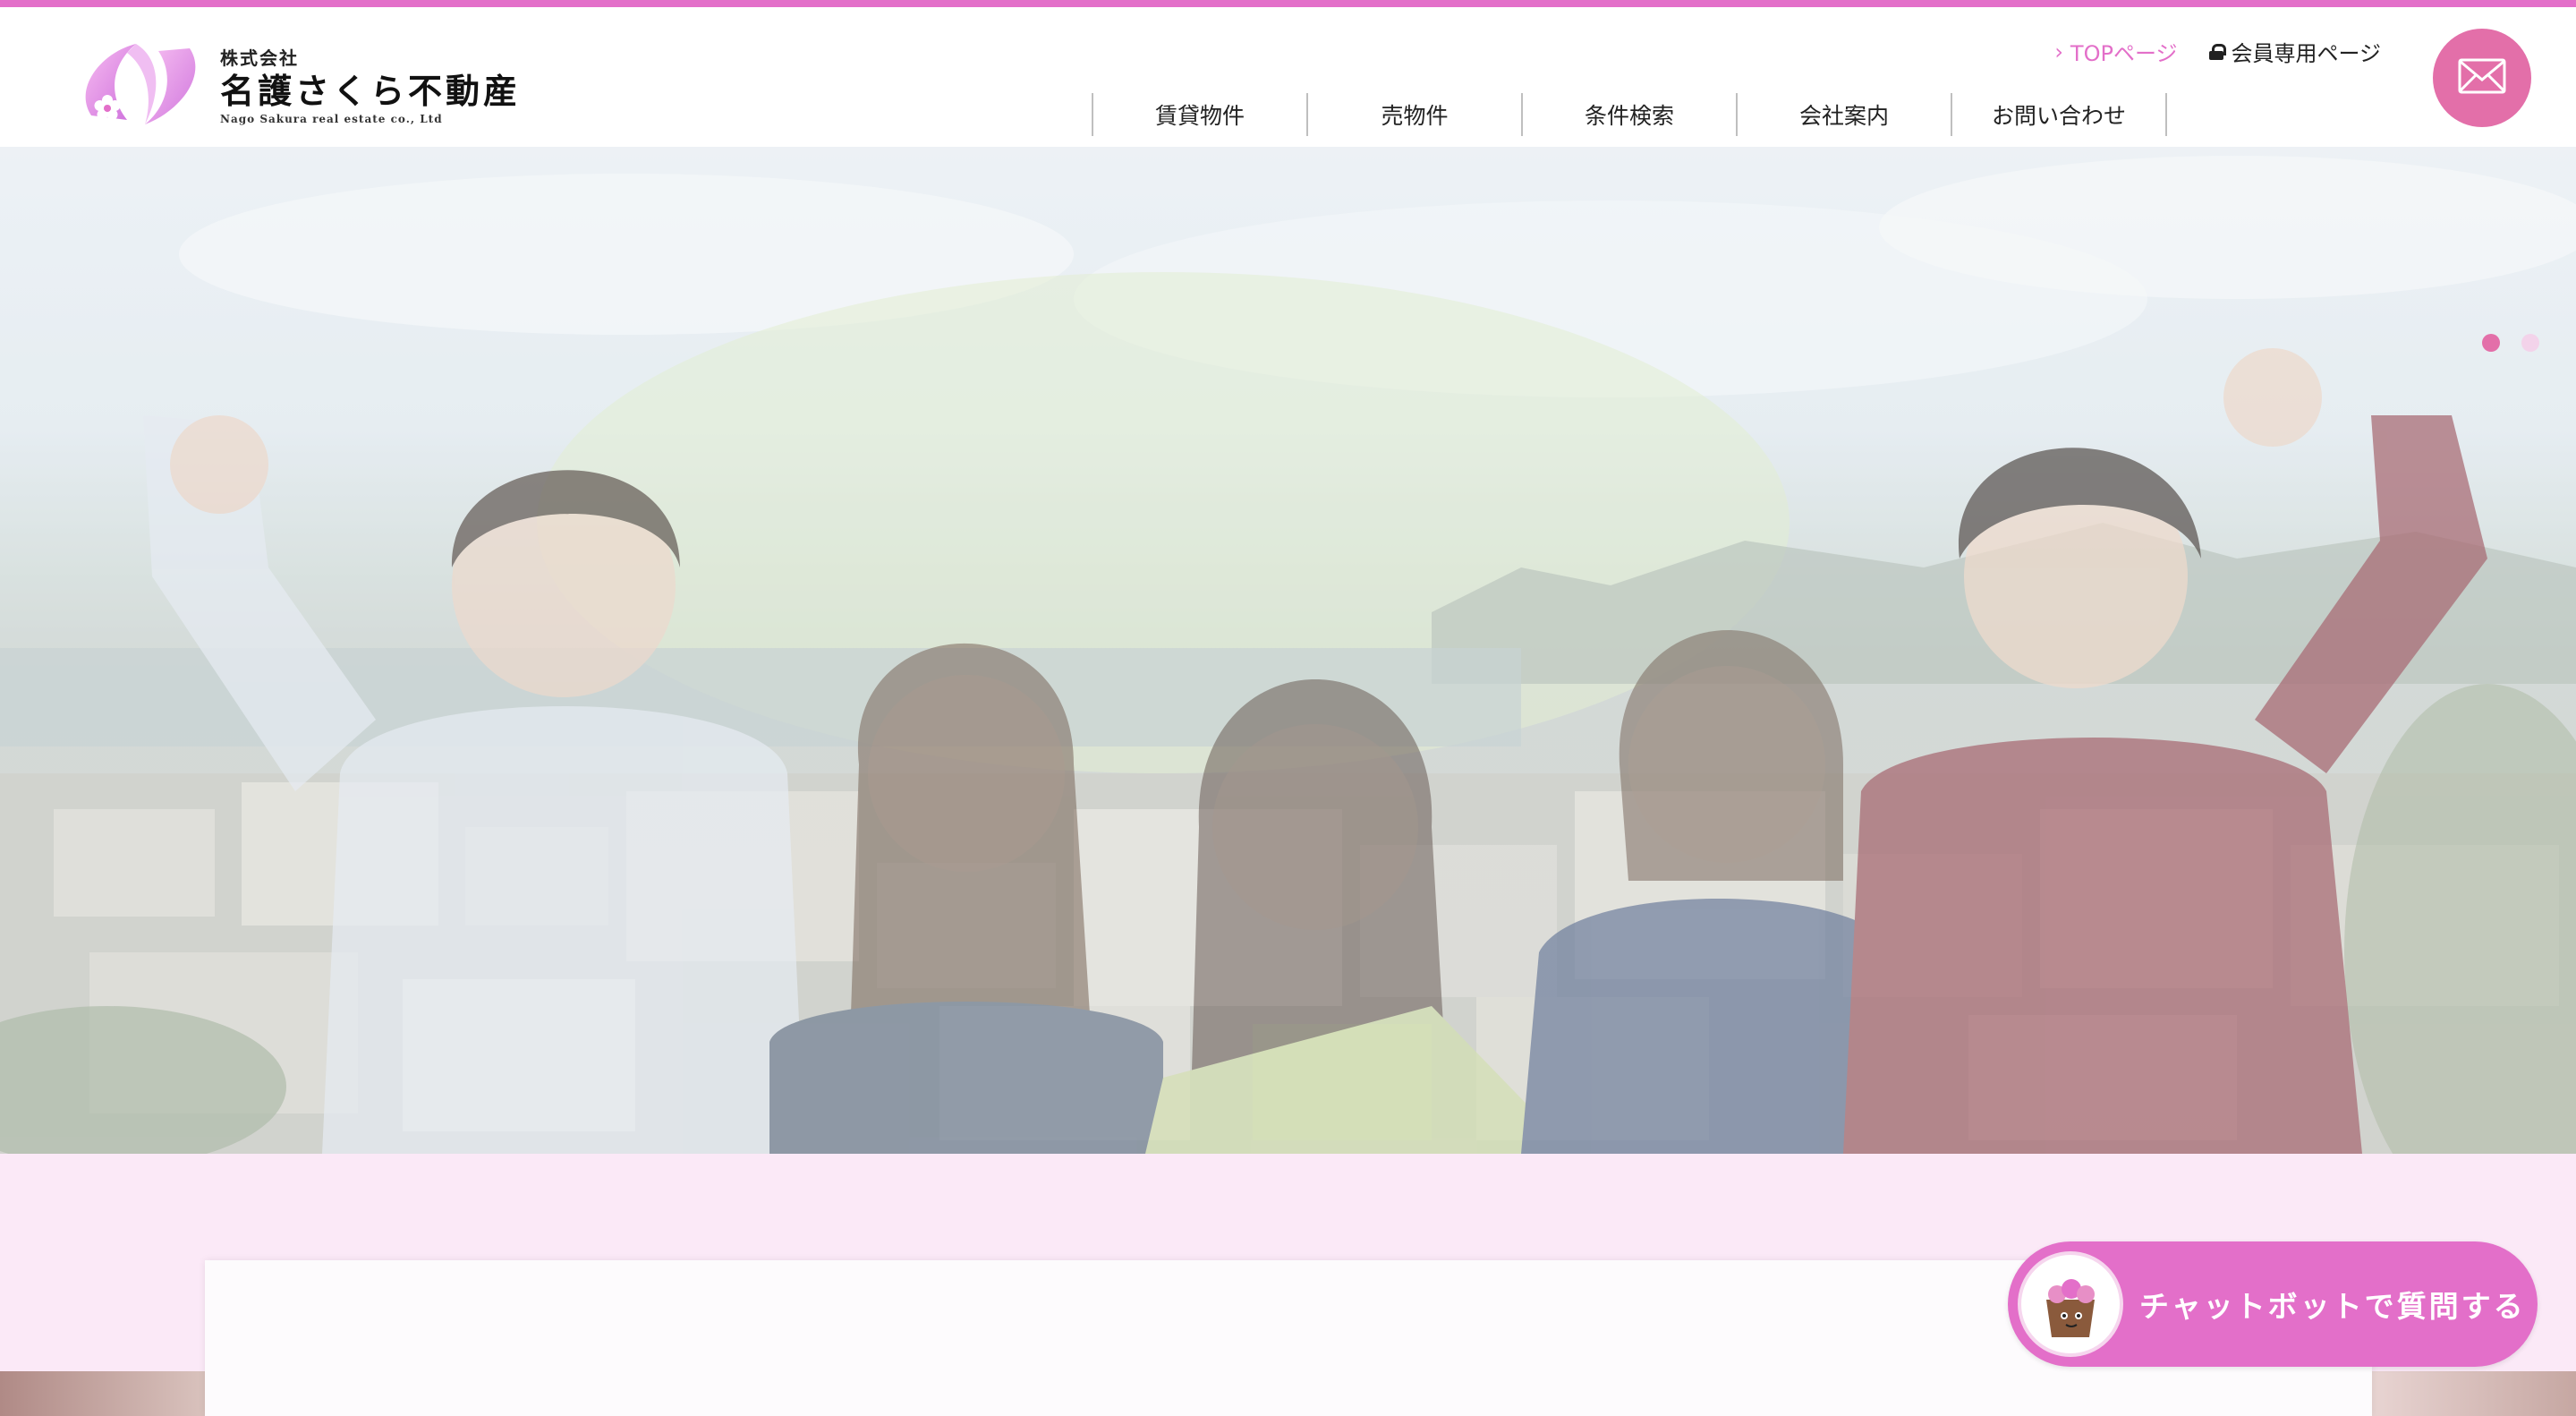 This screenshot has height=1416, width=2576. I want to click on member-page-link: 会員専用ページ, so click(2295, 52).